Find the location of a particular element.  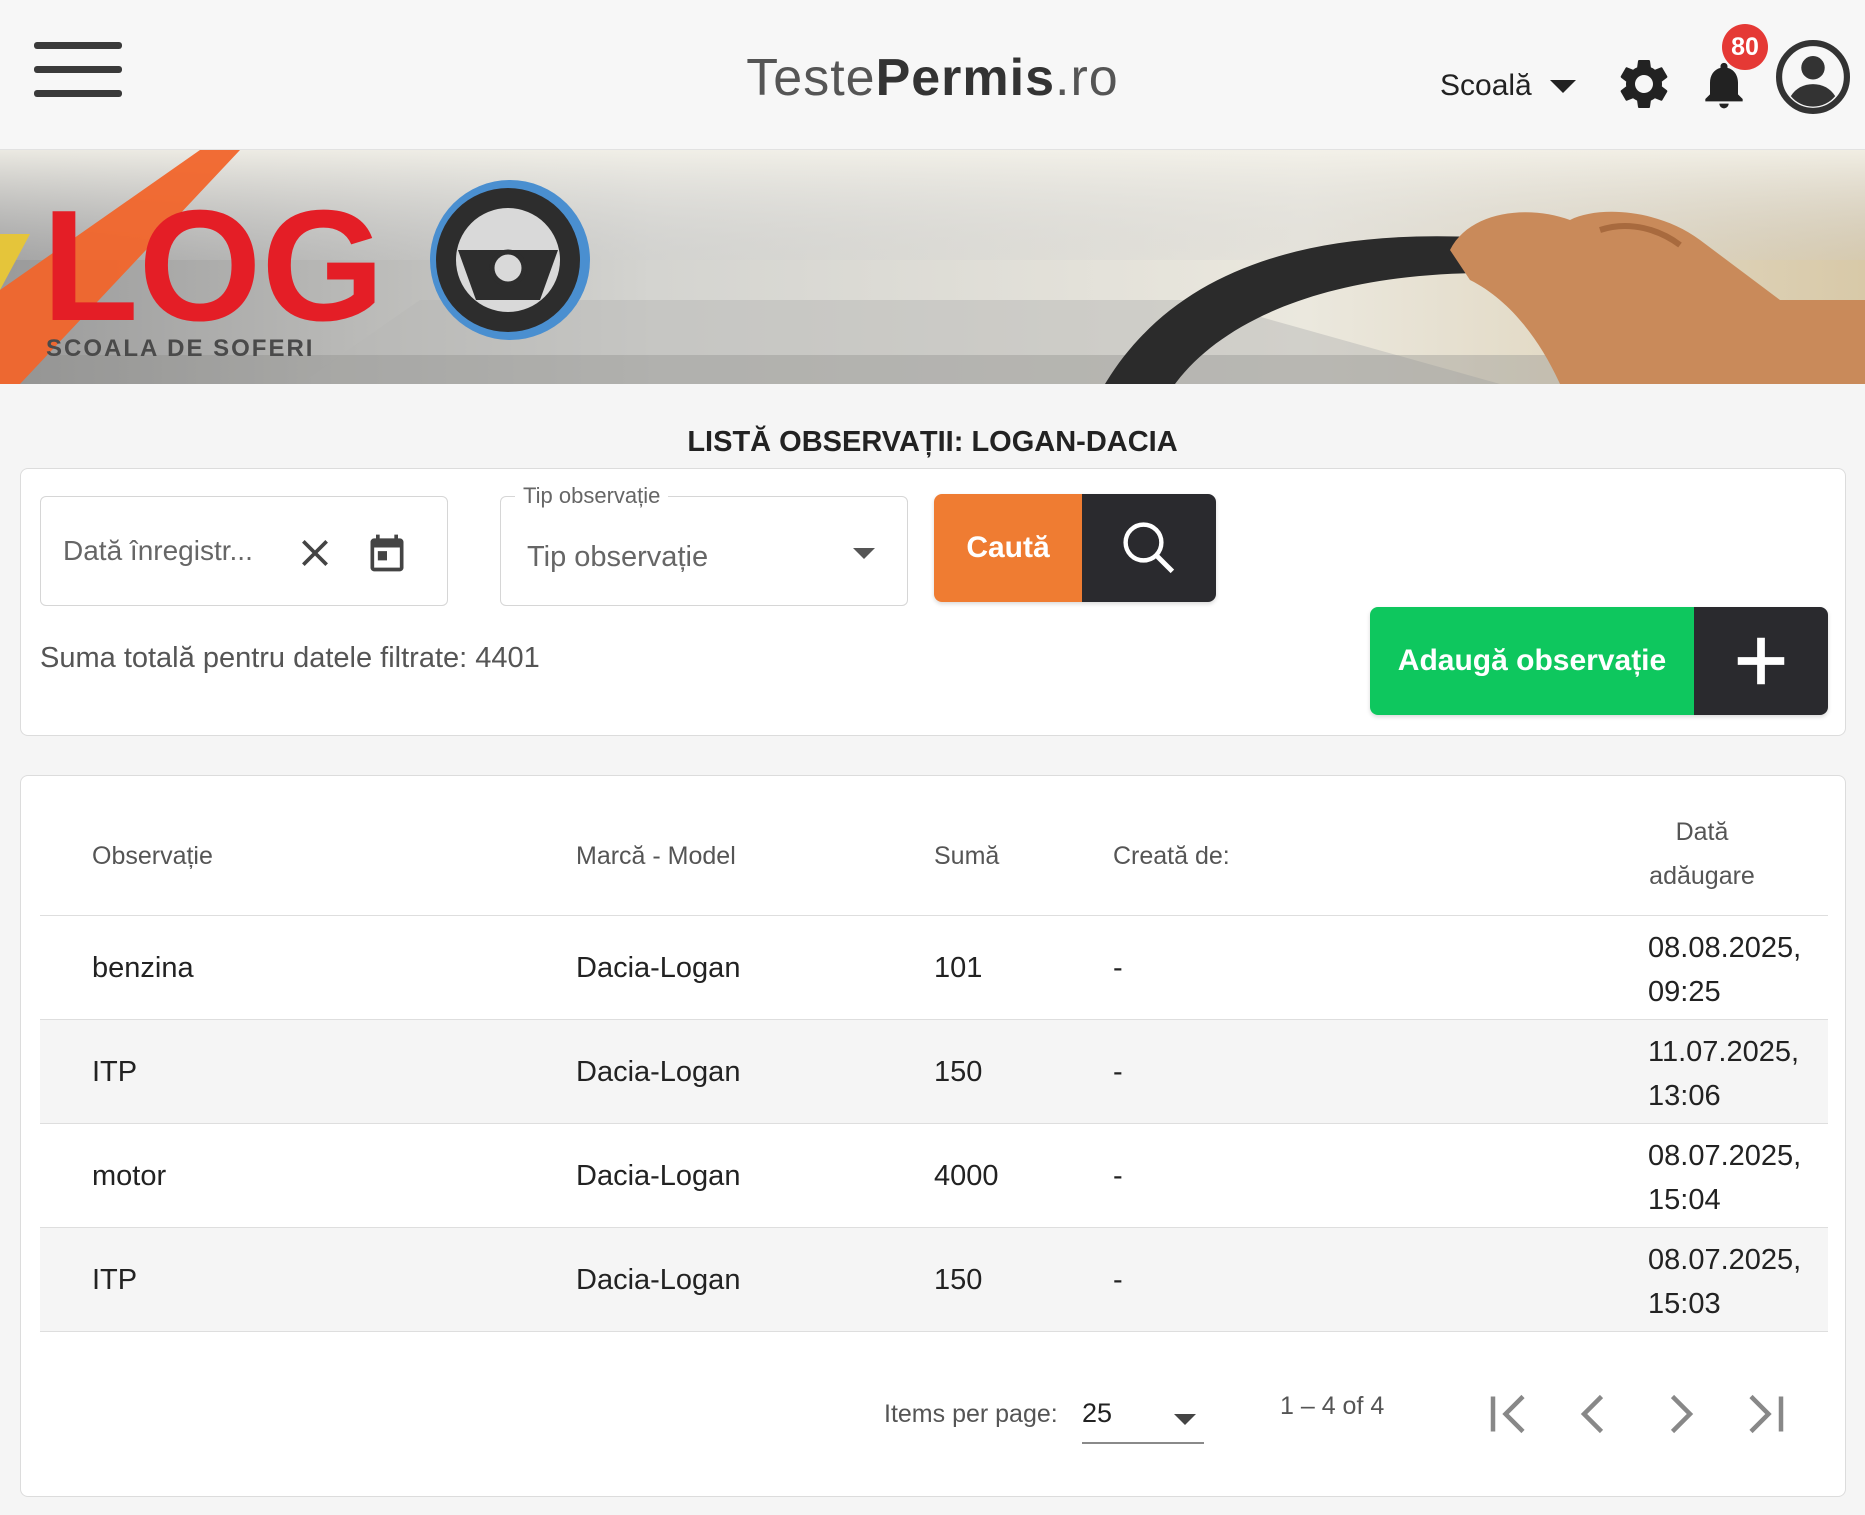

observation-type-label: Tip observație is located at coordinates (592, 496).